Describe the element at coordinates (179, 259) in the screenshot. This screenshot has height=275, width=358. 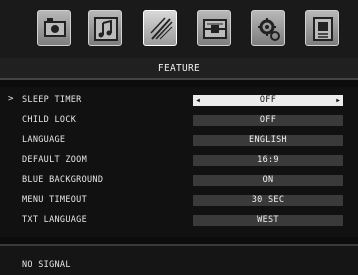
I see `status-footer: NO SIGNAL` at that location.